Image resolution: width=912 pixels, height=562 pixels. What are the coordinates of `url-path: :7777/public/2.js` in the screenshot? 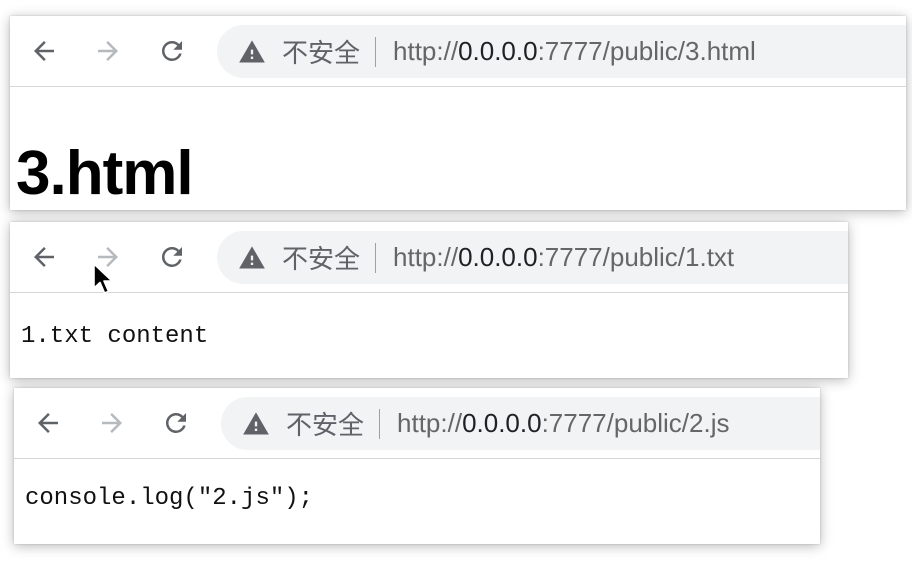 It's located at (635, 423).